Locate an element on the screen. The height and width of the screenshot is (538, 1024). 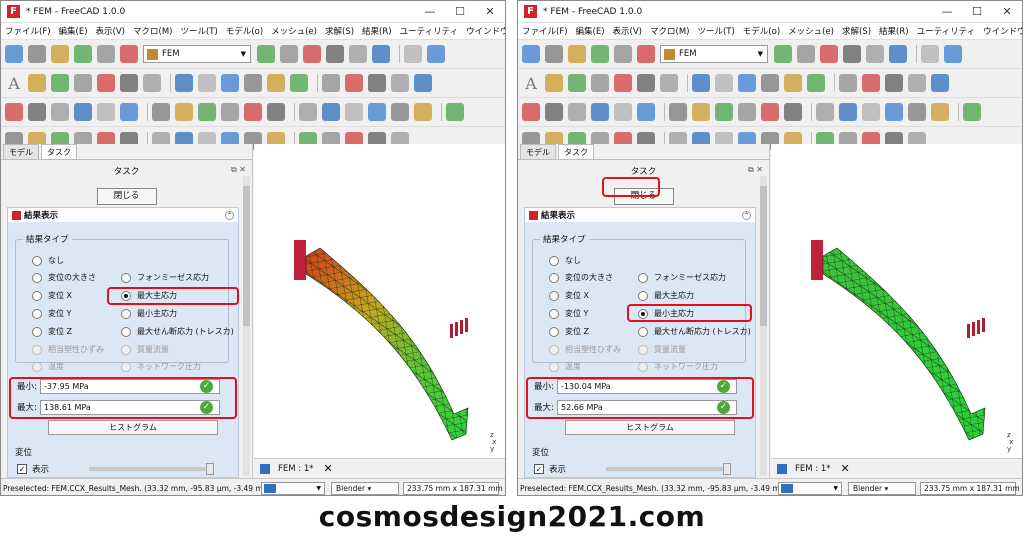
menu-item: ツール(T) is located at coordinates (198, 31).